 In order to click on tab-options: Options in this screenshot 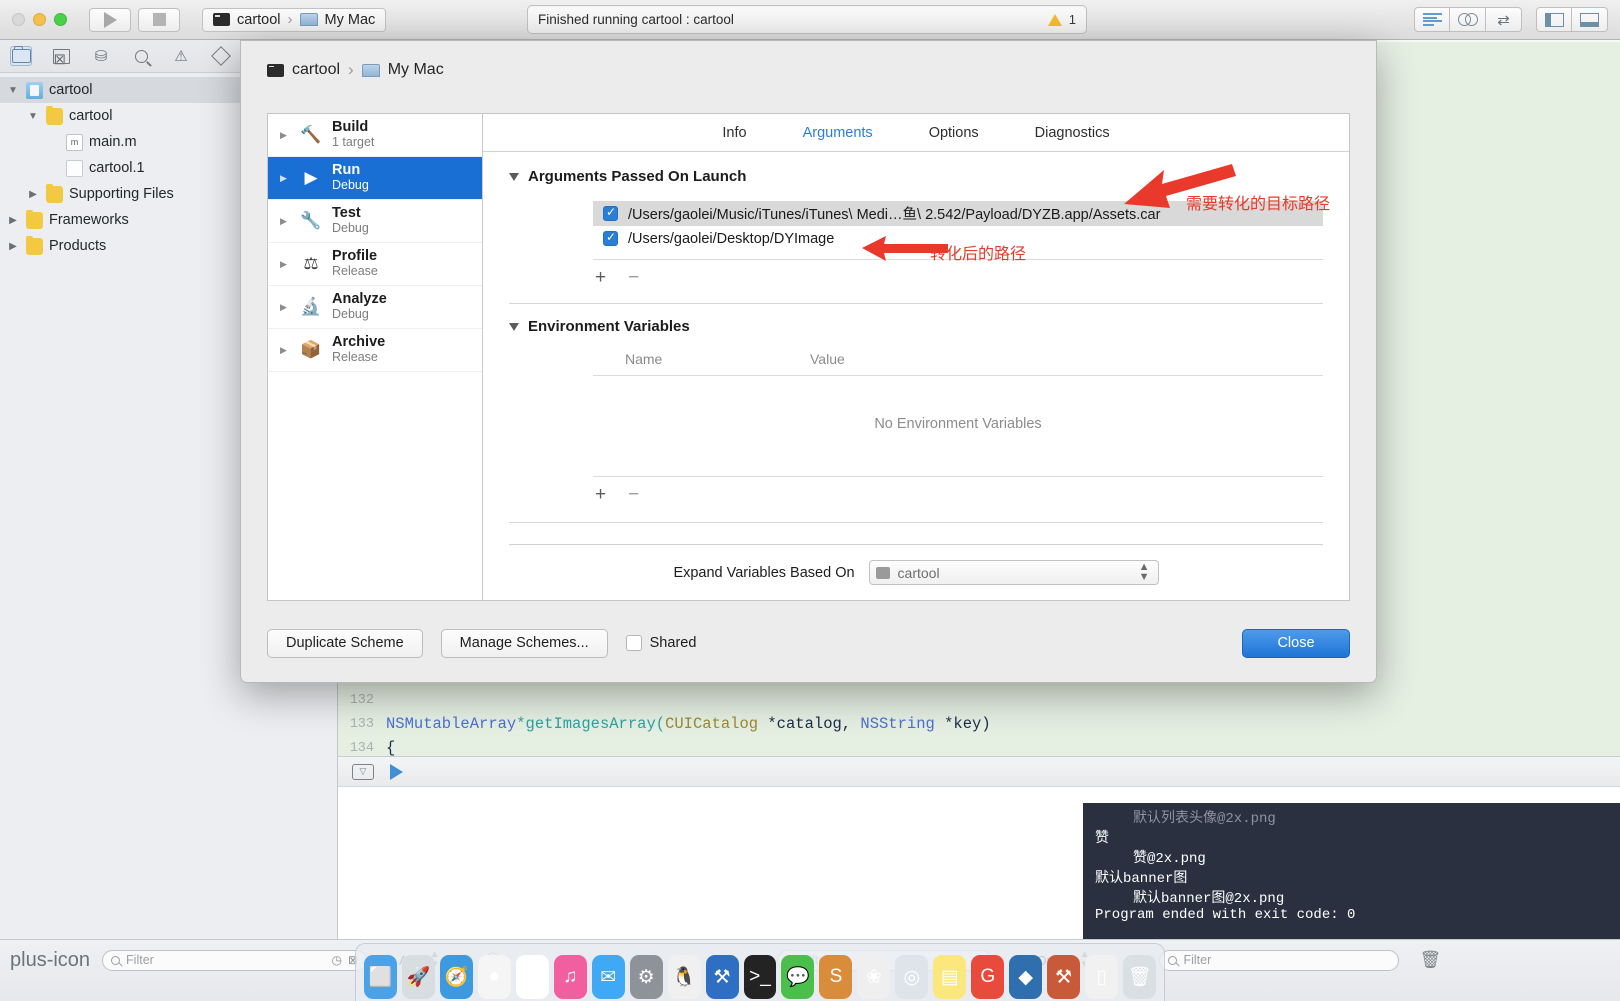, I will do `click(954, 133)`.